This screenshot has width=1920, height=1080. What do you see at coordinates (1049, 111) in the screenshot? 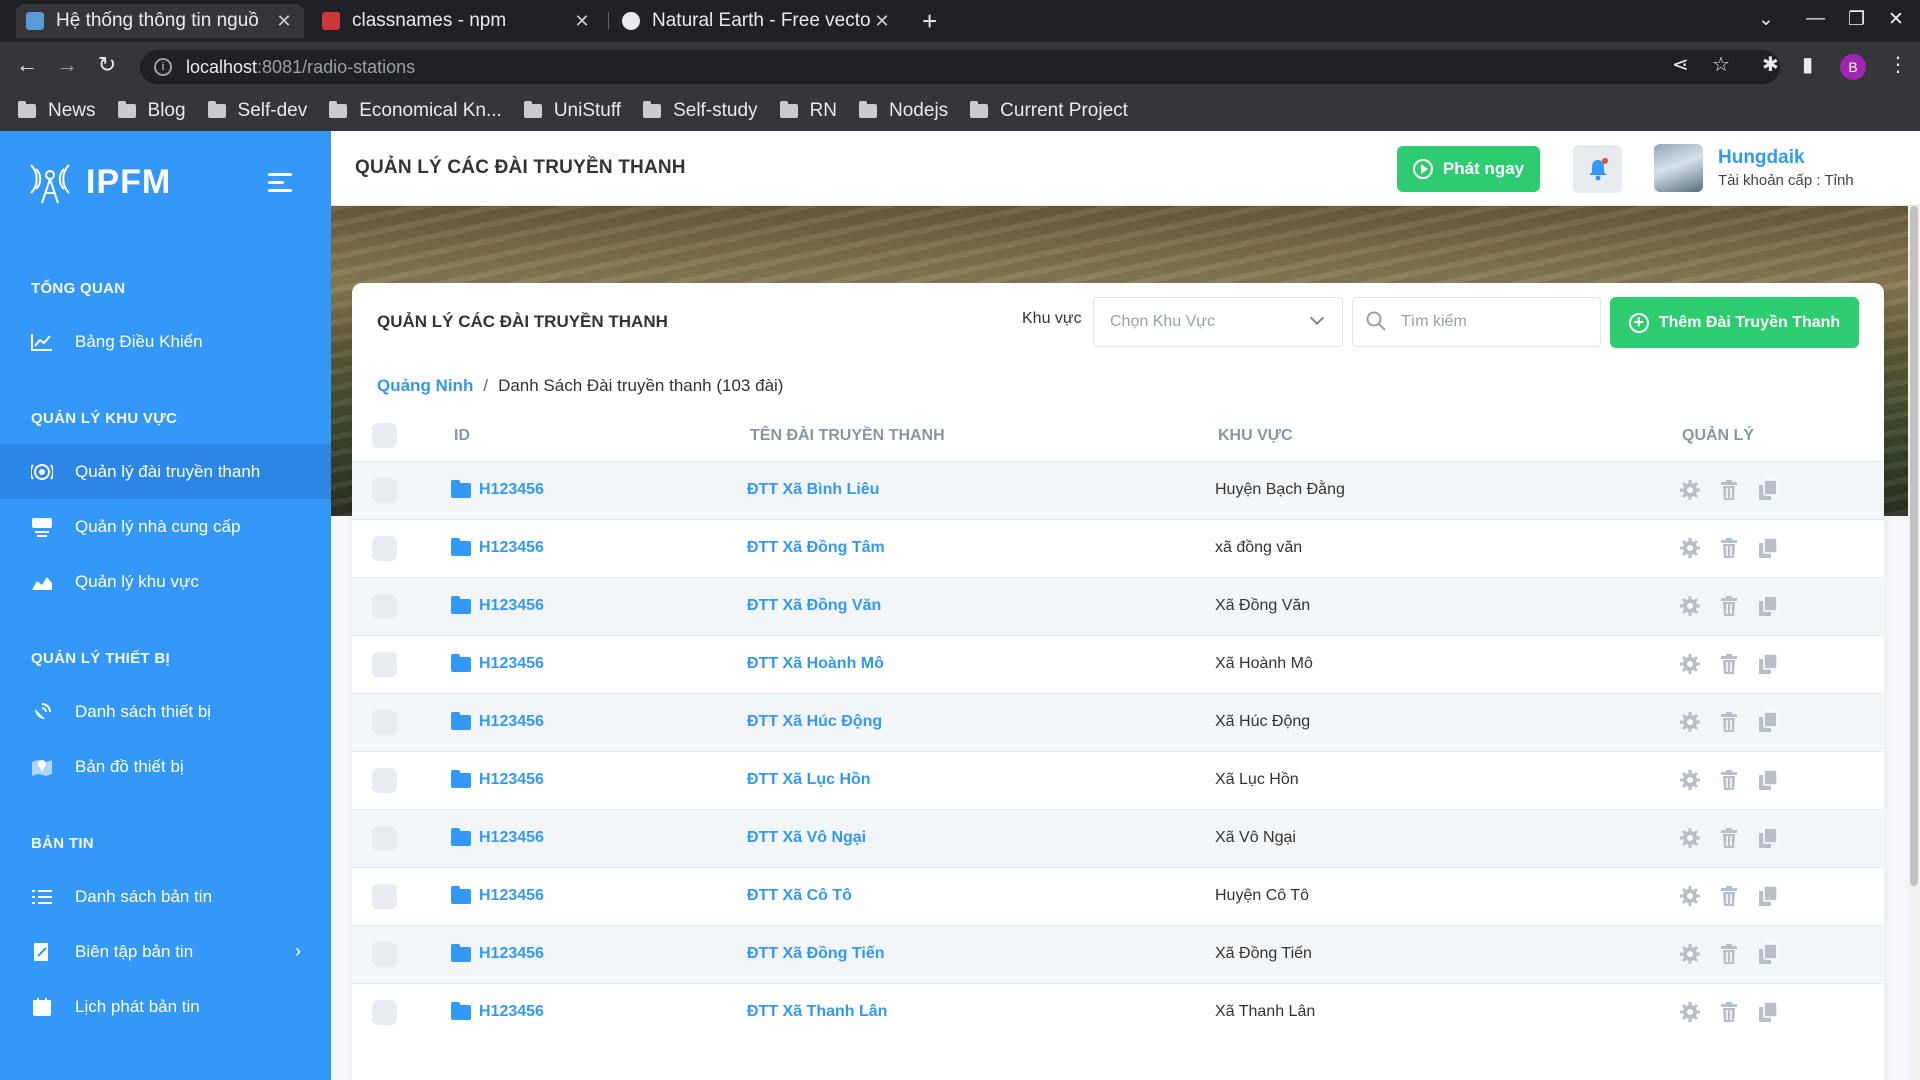
I see `bookmark-folder: Current Project` at bounding box center [1049, 111].